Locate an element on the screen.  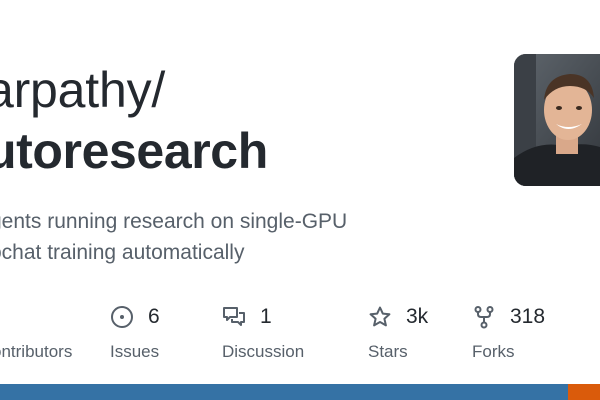
stat-forks: 318 Forks is located at coordinates (508, 332).